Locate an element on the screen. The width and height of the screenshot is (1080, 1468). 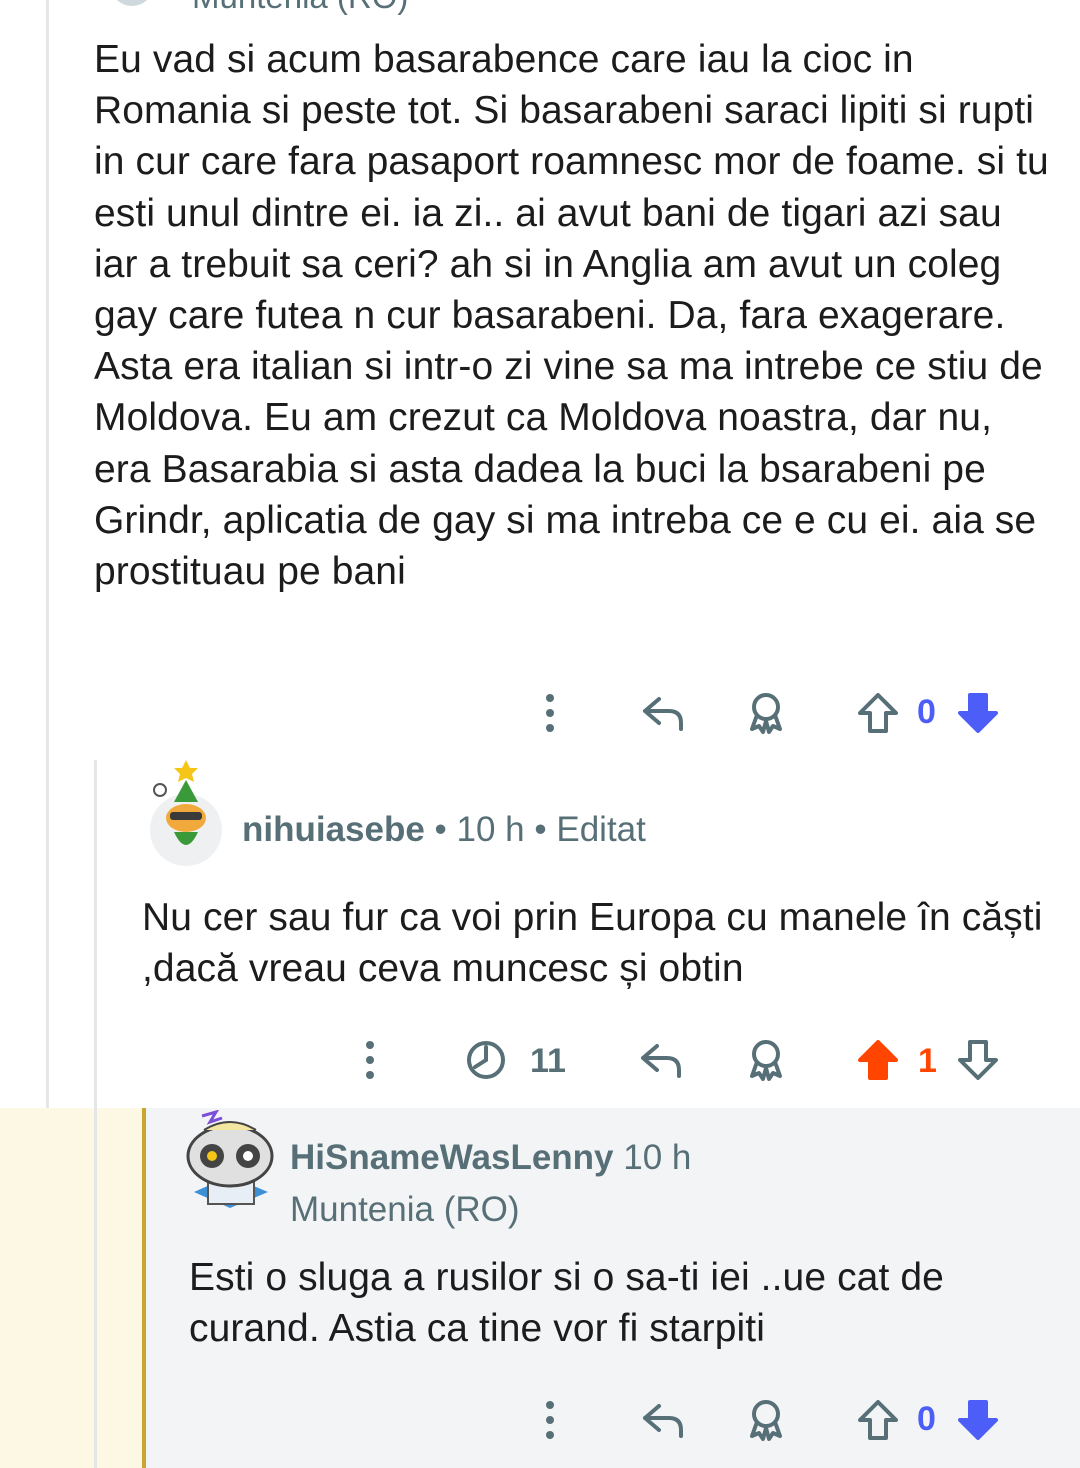
thread-line-nested is located at coordinates (95, 1114).